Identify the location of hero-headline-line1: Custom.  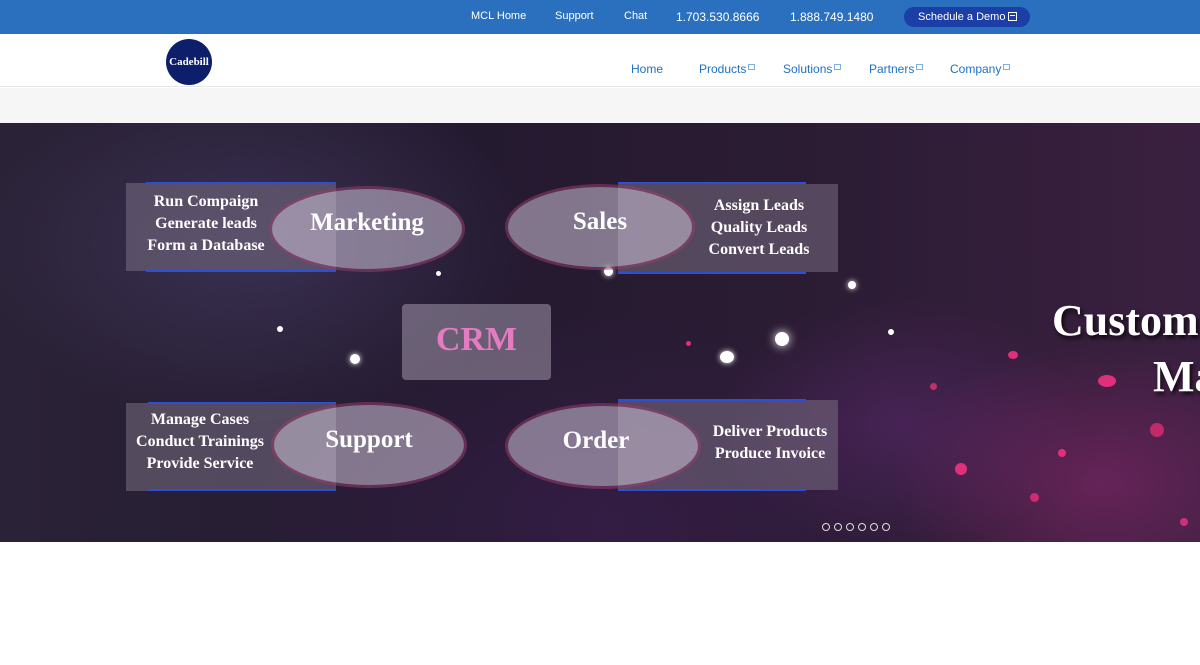
(1125, 320).